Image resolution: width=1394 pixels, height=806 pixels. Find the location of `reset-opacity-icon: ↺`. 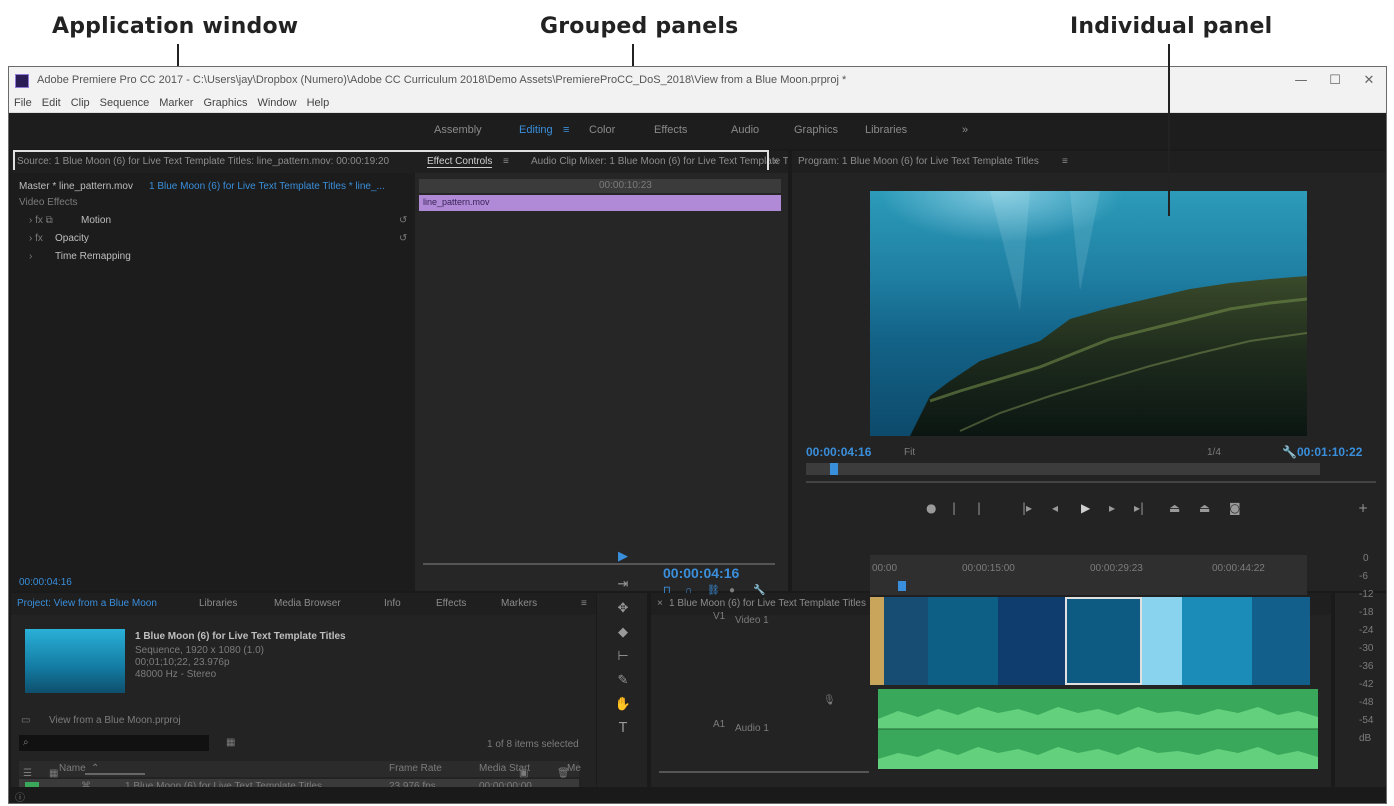

reset-opacity-icon: ↺ is located at coordinates (403, 238).